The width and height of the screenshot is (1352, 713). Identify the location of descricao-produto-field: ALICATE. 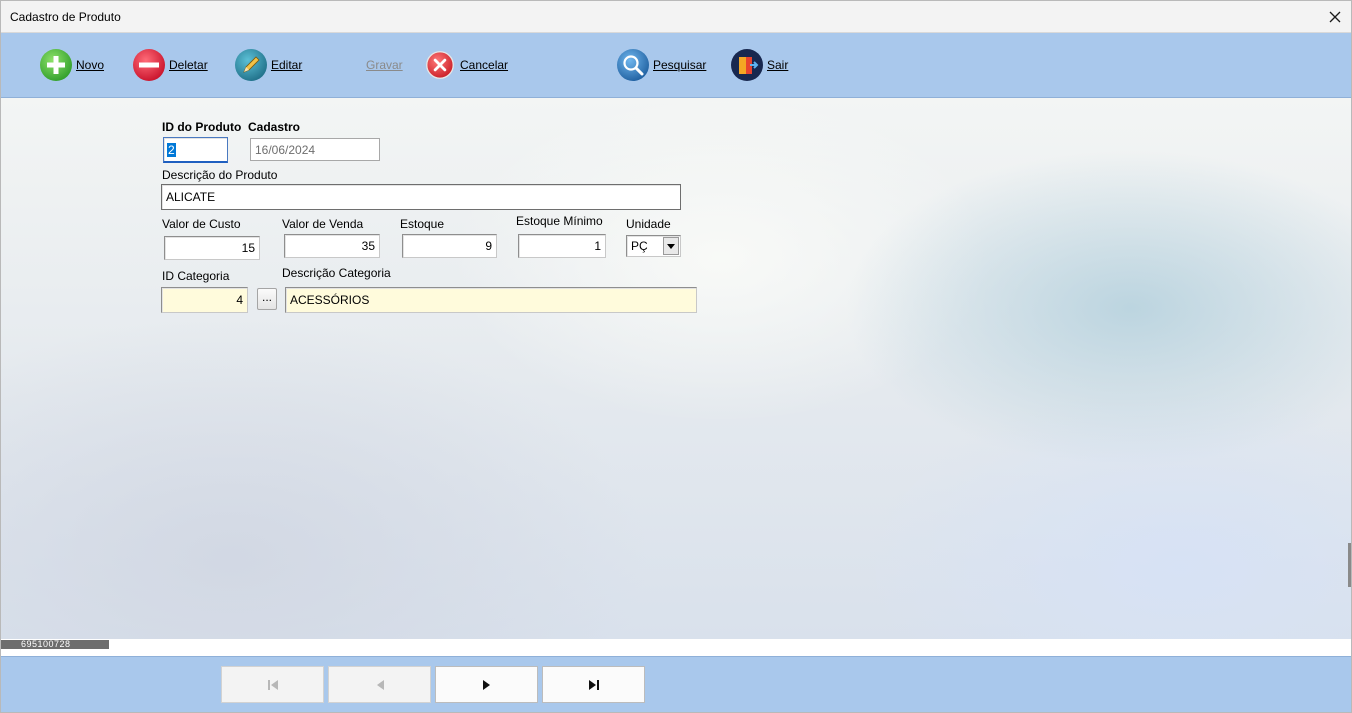
(421, 197).